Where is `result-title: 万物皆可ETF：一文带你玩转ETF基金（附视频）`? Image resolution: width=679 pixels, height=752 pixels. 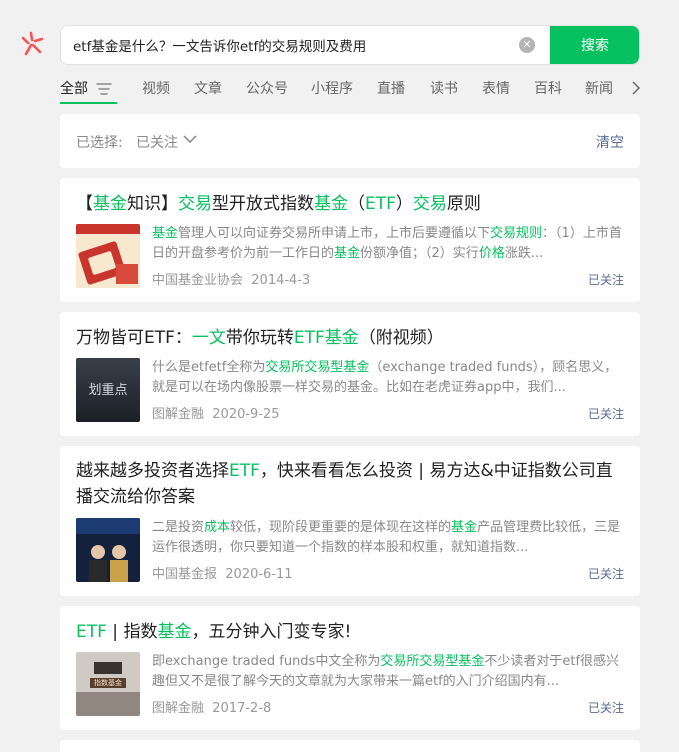
result-title: 万物皆可ETF：一文带你玩转ETF基金（附视频） is located at coordinates (350, 338).